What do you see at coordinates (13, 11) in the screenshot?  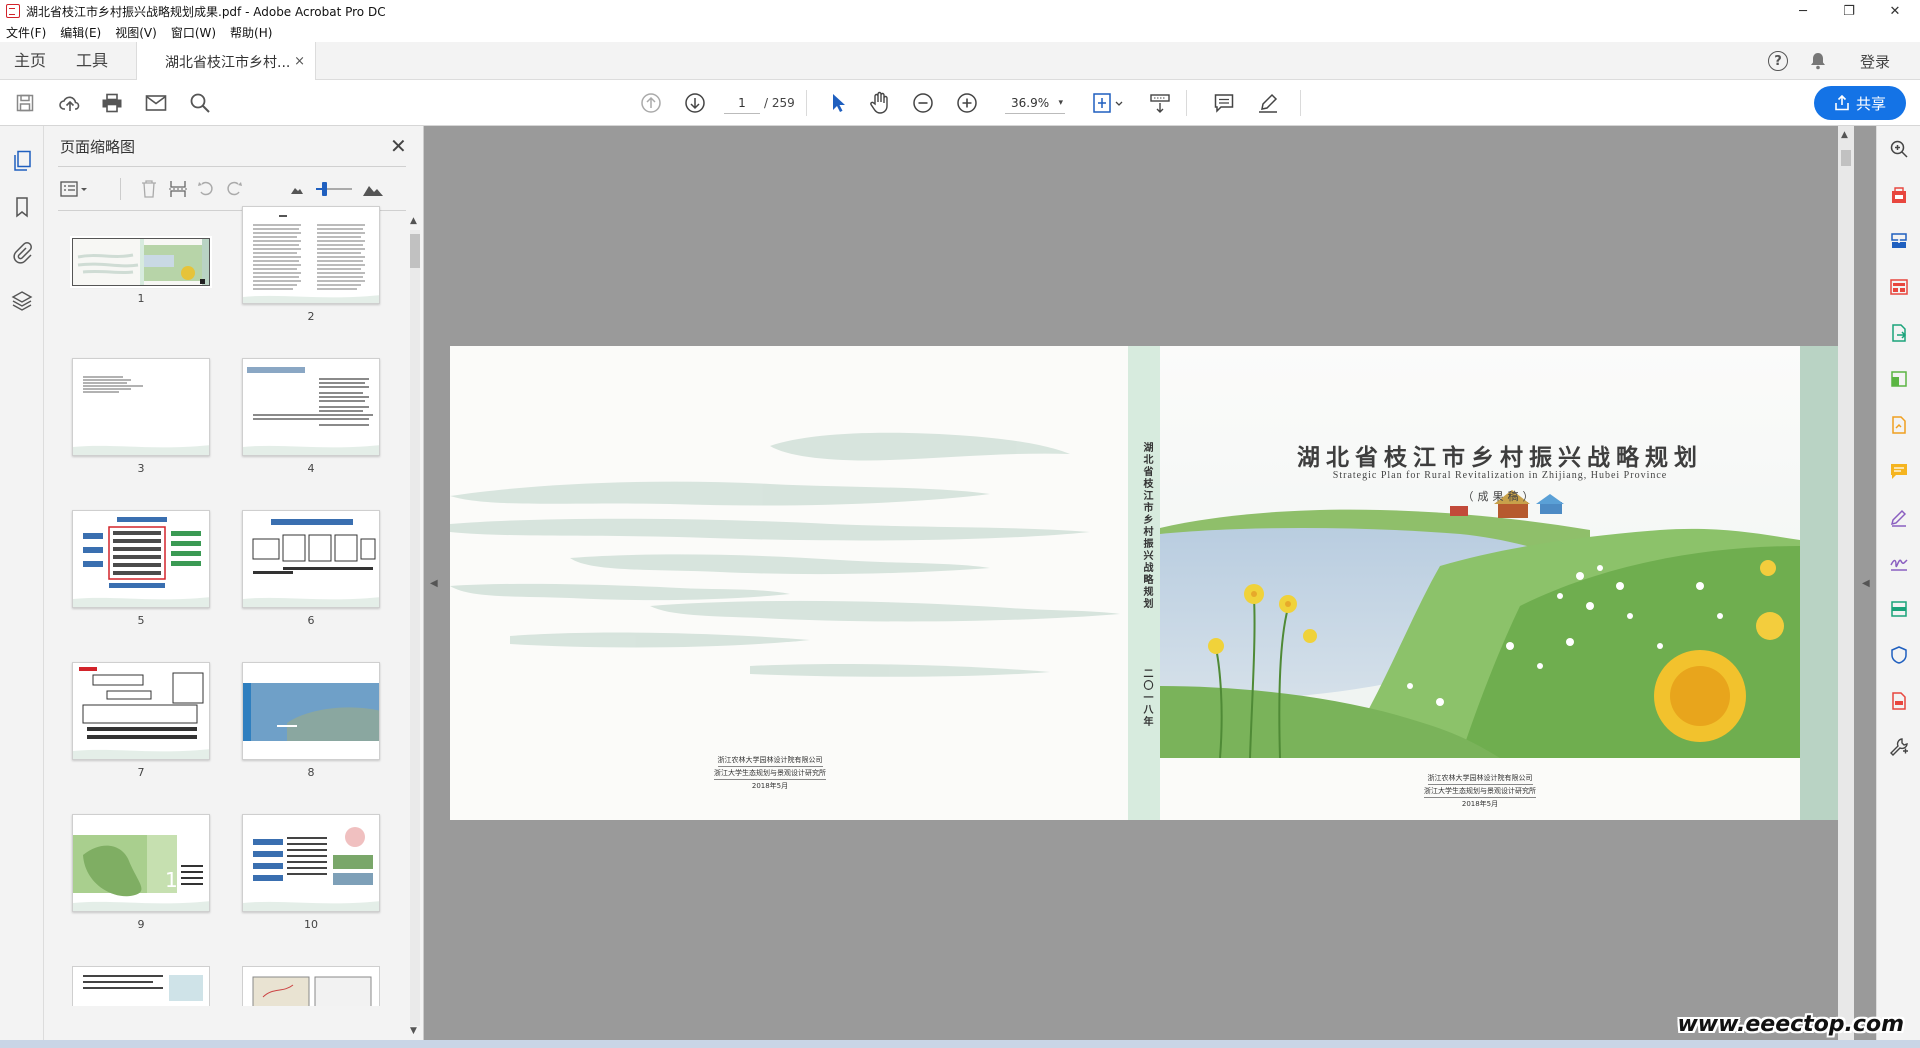 I see `acrobat-logo-icon` at bounding box center [13, 11].